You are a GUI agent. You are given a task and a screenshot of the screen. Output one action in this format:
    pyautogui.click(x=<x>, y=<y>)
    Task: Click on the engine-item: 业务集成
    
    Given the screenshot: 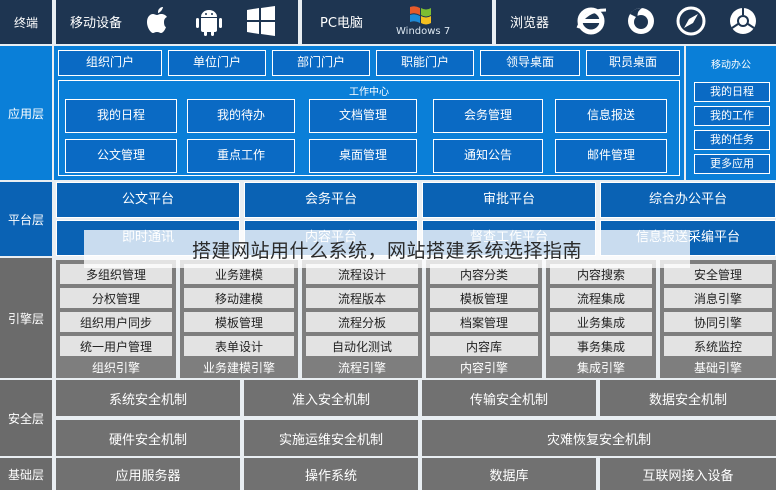 What is the action you would take?
    pyautogui.click(x=601, y=322)
    